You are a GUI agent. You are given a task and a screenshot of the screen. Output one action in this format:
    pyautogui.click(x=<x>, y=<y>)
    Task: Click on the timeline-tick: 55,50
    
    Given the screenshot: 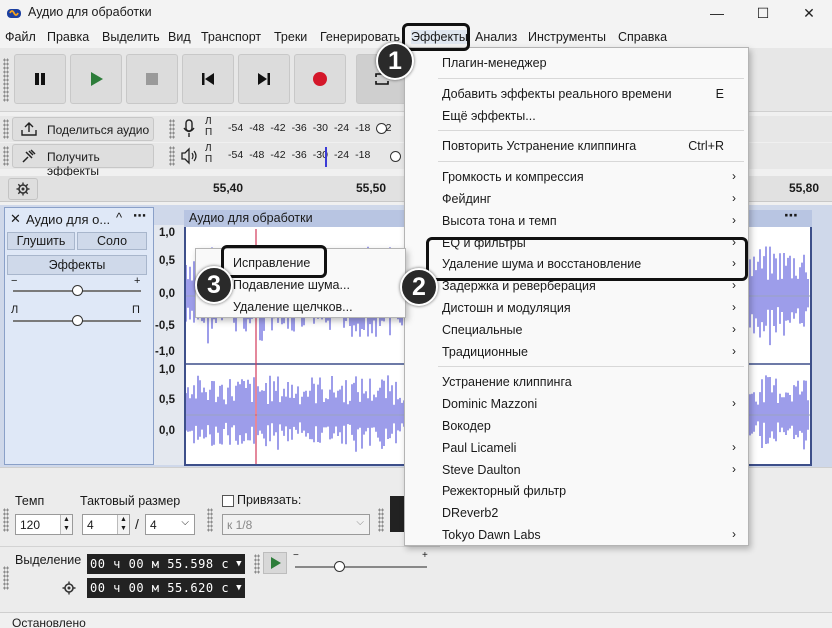 What is the action you would take?
    pyautogui.click(x=371, y=188)
    